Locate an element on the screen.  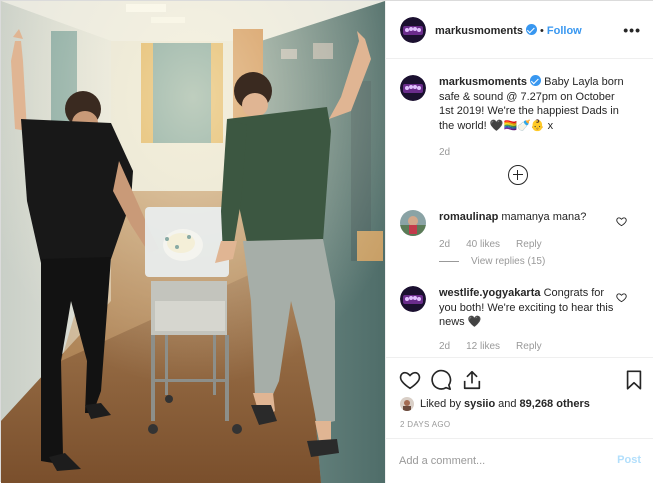
author-username: markusmoments is located at coordinates (479, 31).